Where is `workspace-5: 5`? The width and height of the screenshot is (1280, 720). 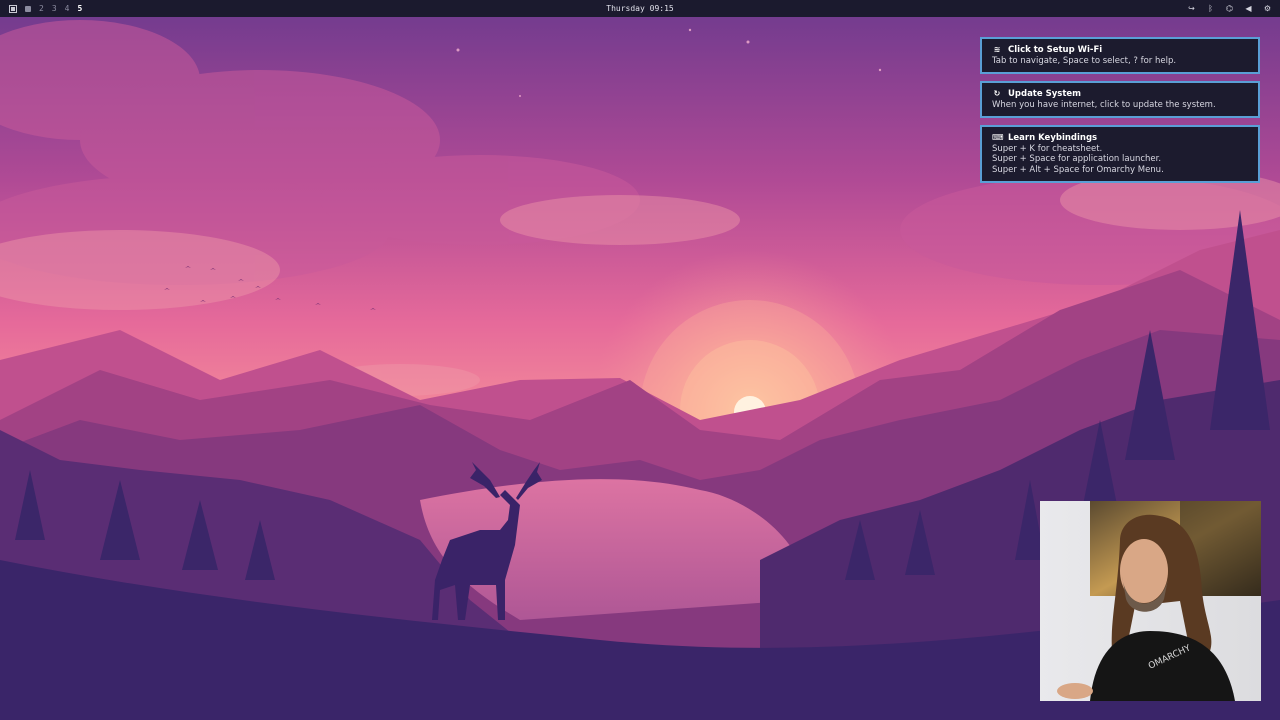
workspace-5: 5 is located at coordinates (79, 8).